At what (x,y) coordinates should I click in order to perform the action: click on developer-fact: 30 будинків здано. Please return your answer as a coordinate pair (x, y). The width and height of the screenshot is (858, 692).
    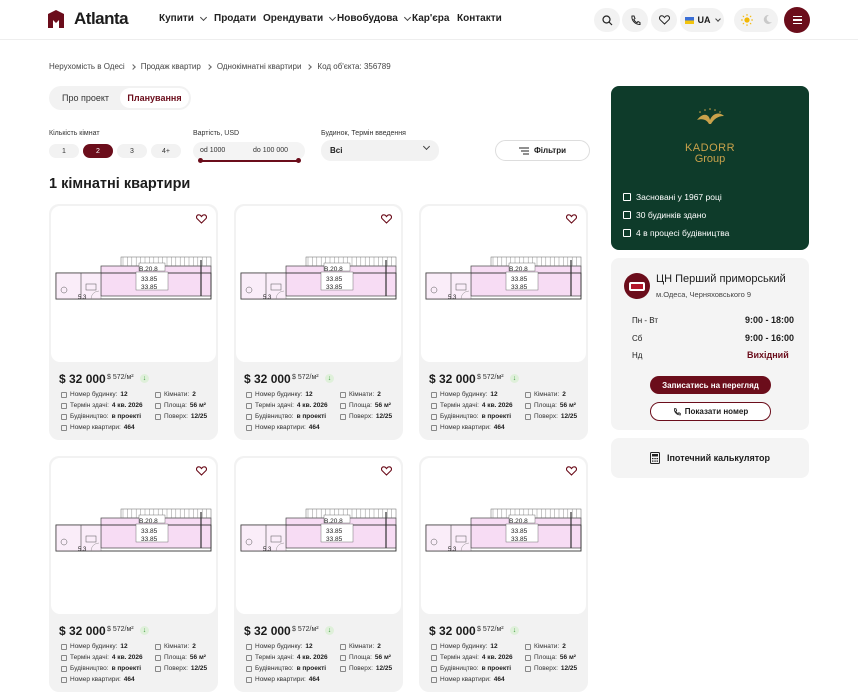
    Looking at the image, I should click on (664, 215).